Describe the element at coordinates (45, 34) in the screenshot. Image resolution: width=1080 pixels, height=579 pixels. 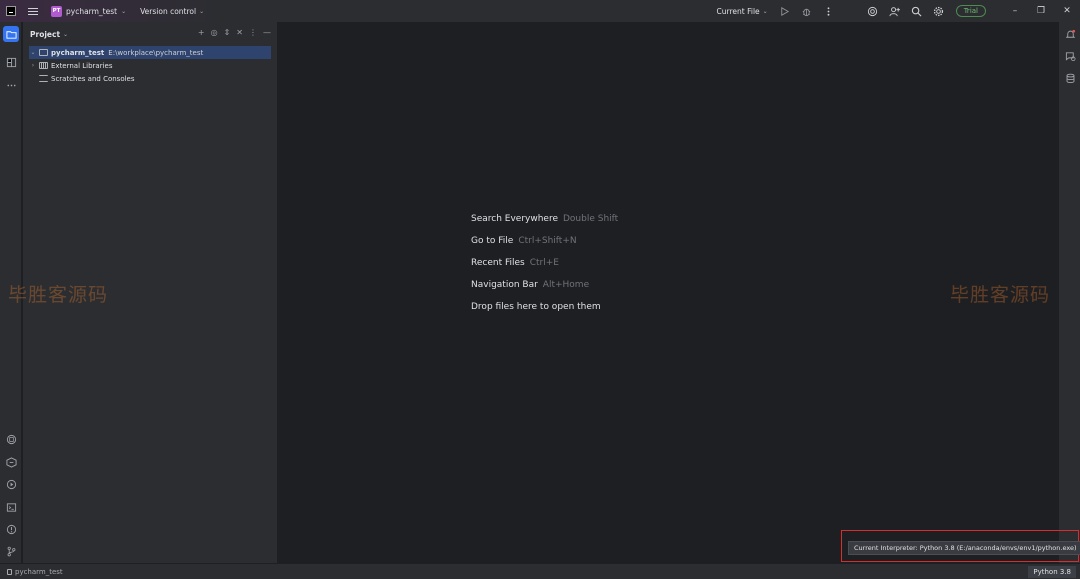
I see `project-panel-title: Project` at that location.